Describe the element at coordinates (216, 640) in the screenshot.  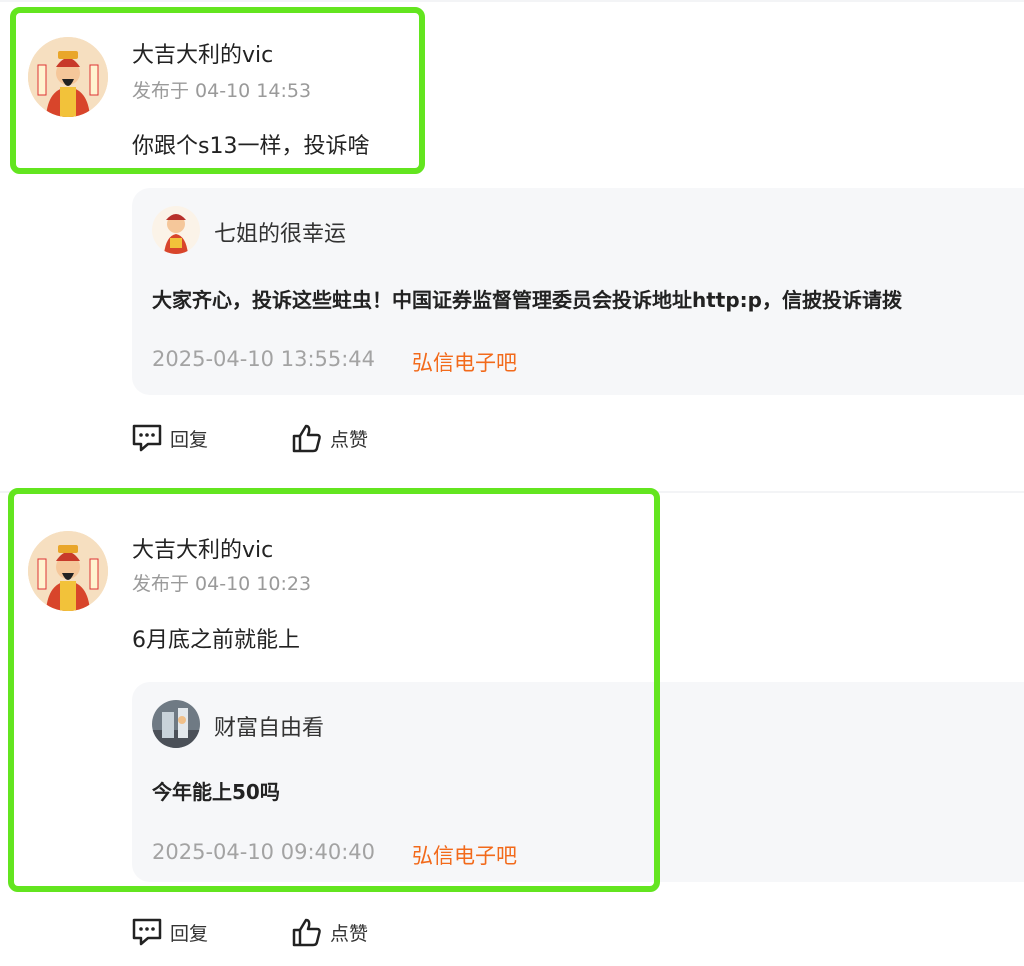
I see `comment-text: 6月底之前就能上` at that location.